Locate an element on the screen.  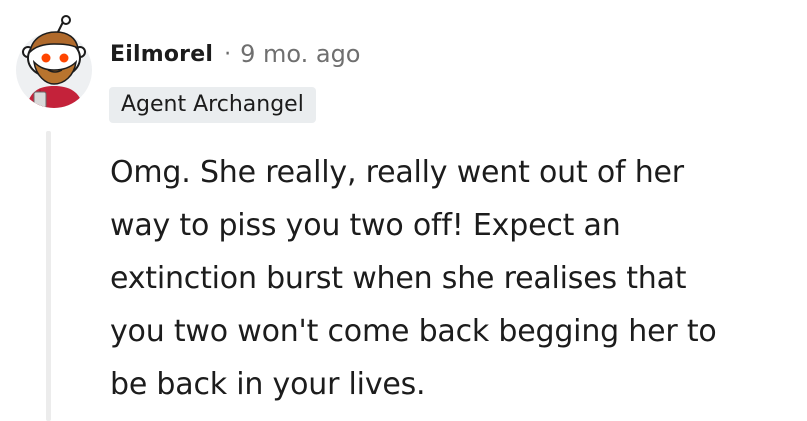
snoo-avatar-icon is located at coordinates (55, 63).